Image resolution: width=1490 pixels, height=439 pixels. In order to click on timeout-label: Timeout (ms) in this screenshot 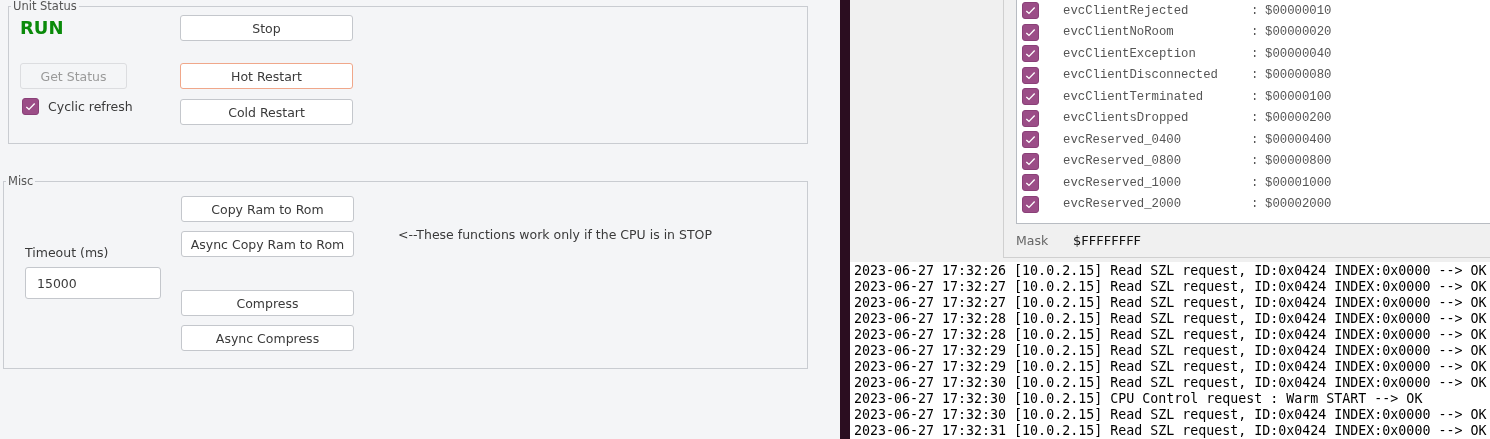, I will do `click(67, 252)`.